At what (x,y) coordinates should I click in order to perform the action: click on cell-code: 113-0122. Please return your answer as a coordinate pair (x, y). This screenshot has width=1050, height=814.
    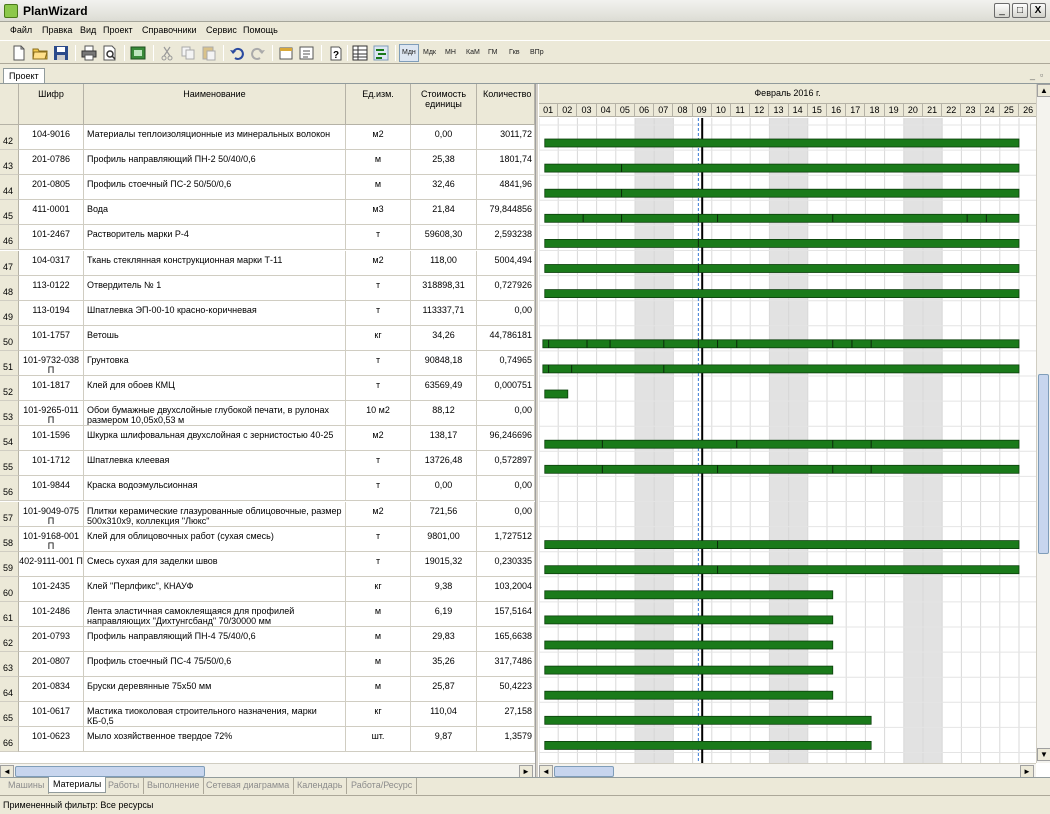
    Looking at the image, I should click on (51, 287).